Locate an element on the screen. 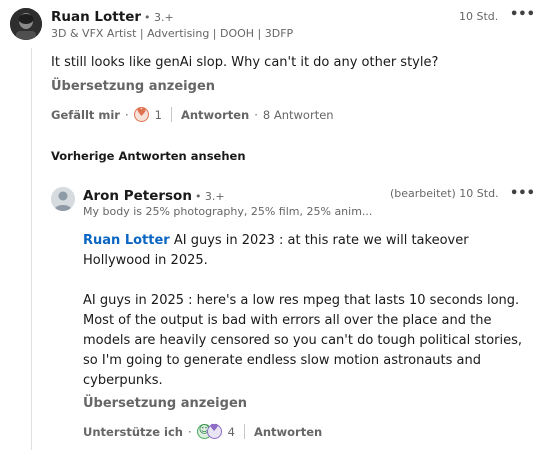 The image size is (546, 450). like-button: Gefällt mir is located at coordinates (85, 115).